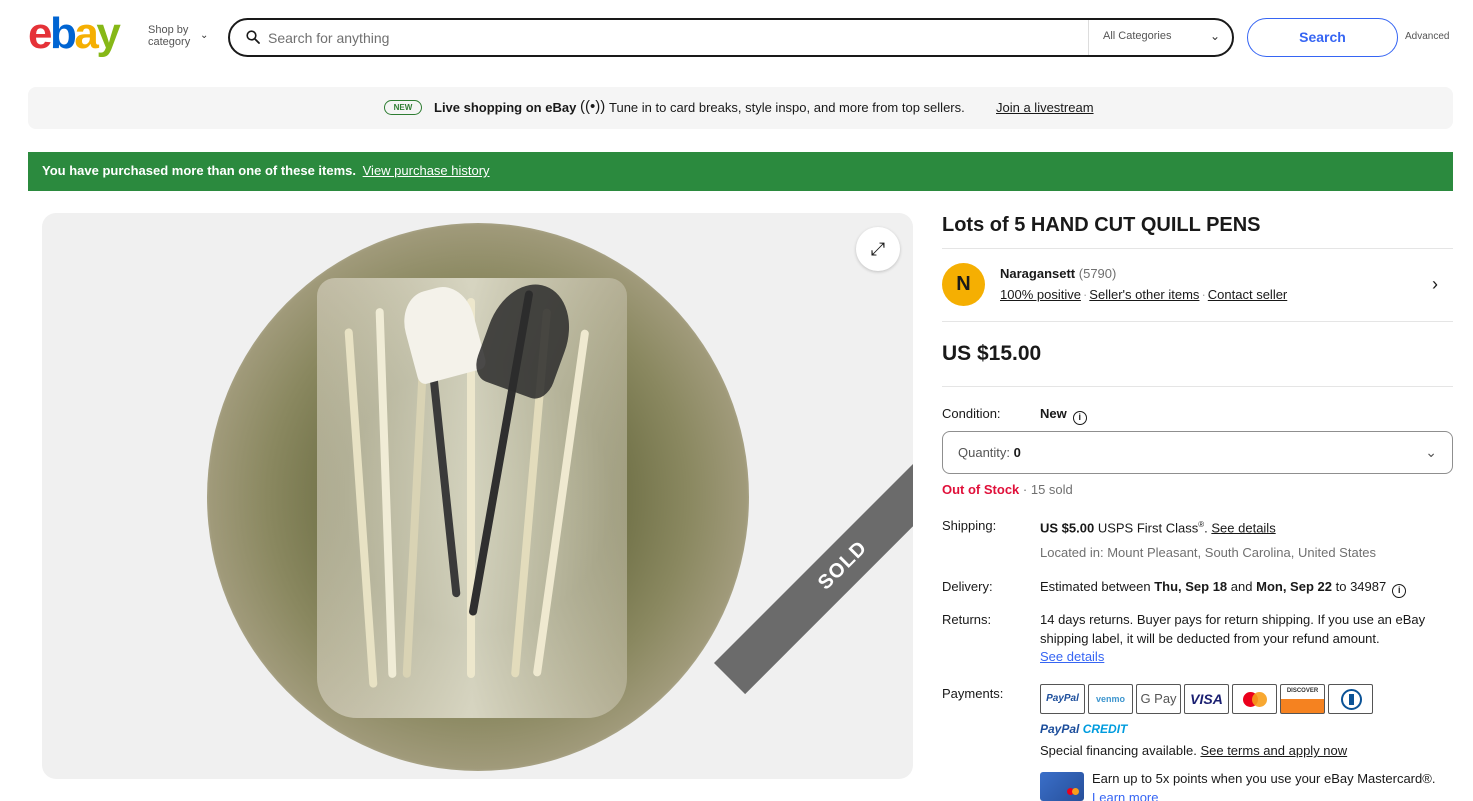 This screenshot has width=1473, height=801. Describe the element at coordinates (969, 525) in the screenshot. I see `shipping-label: Shipping:` at that location.